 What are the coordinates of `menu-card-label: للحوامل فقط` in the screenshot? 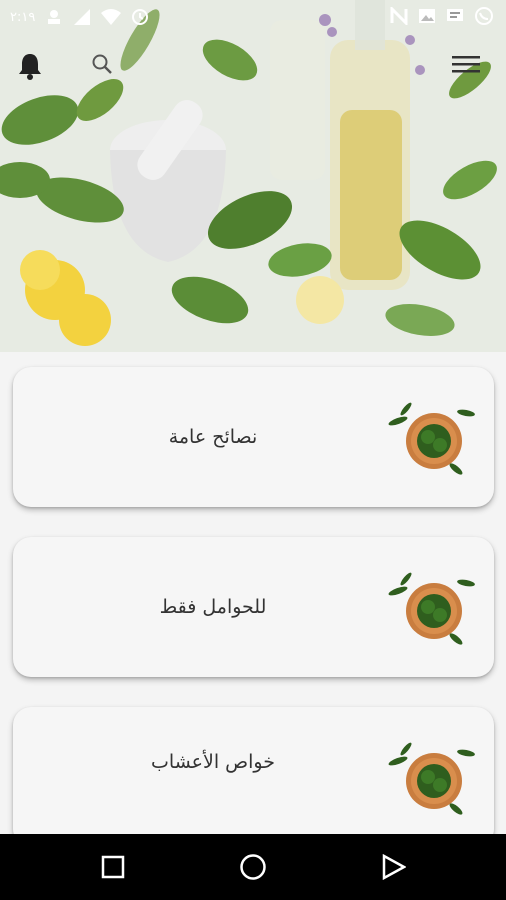 It's located at (213, 607).